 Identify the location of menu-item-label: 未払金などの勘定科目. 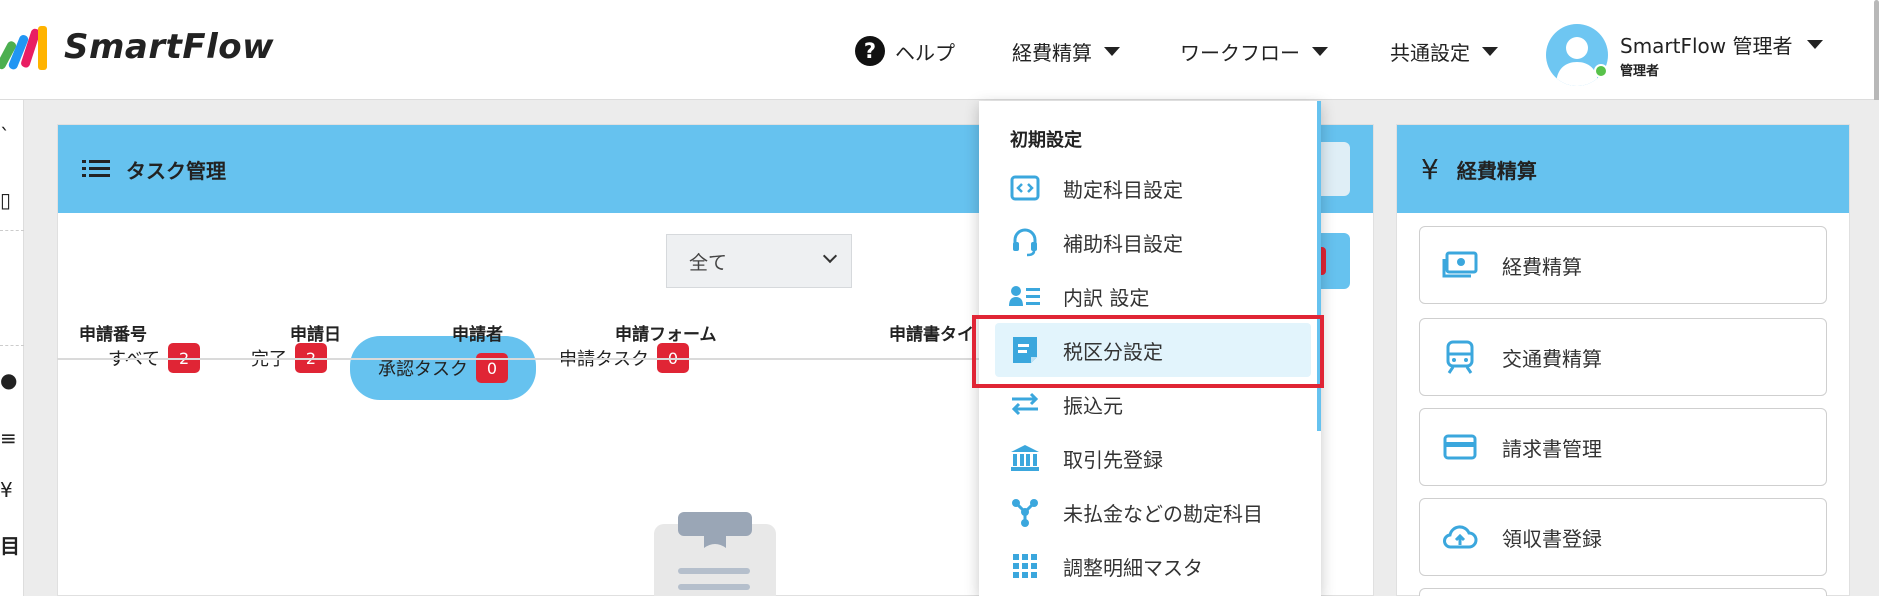
(1163, 513).